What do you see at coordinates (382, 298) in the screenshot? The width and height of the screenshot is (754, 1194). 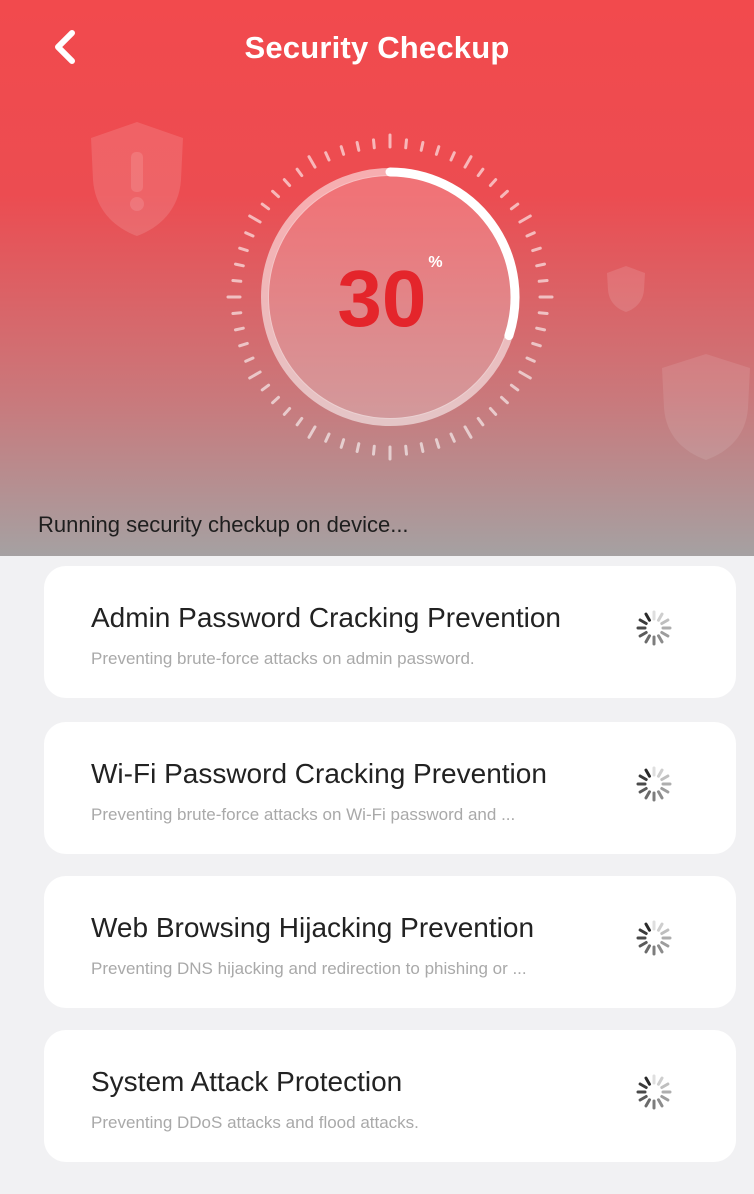 I see `percent-value: 30` at bounding box center [382, 298].